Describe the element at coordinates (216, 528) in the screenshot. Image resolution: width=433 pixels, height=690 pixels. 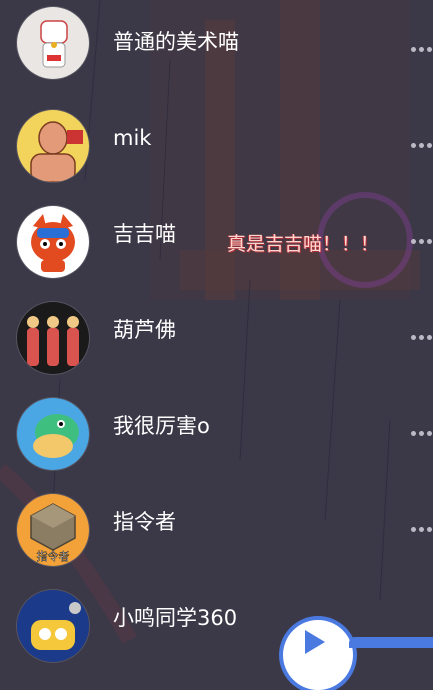
I see `contact-row: 指令者 指令者` at that location.